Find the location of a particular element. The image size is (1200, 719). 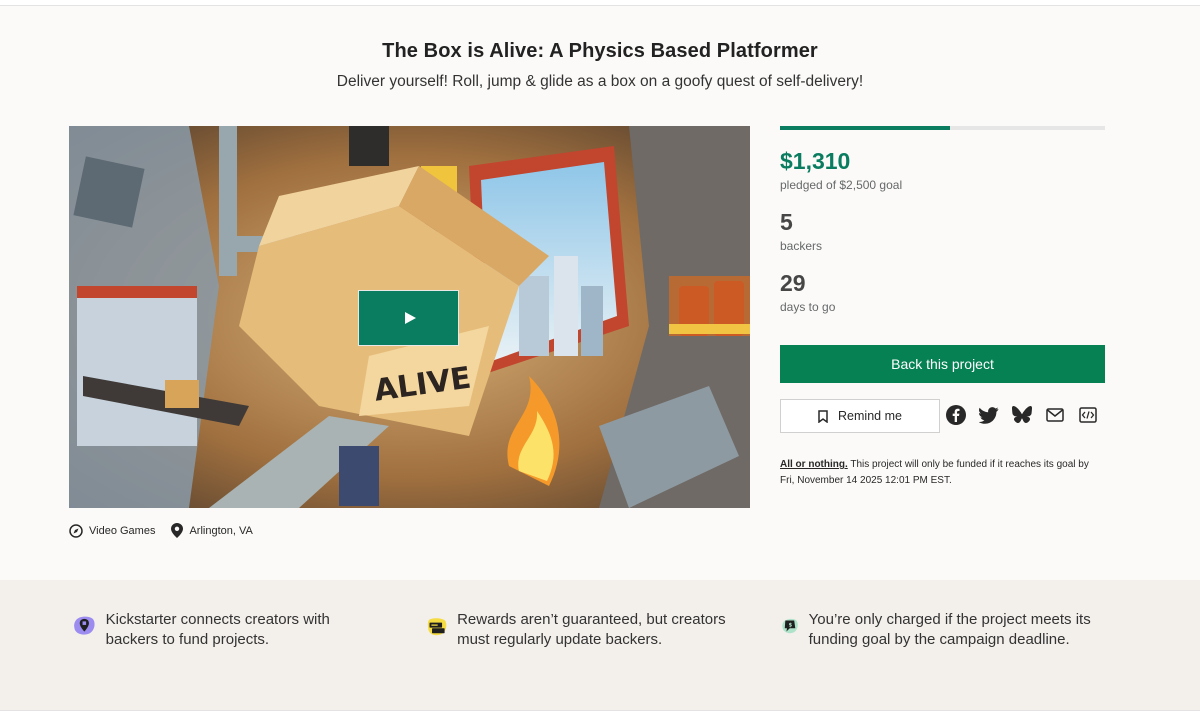

days-to-go-label: days to go is located at coordinates (808, 307).